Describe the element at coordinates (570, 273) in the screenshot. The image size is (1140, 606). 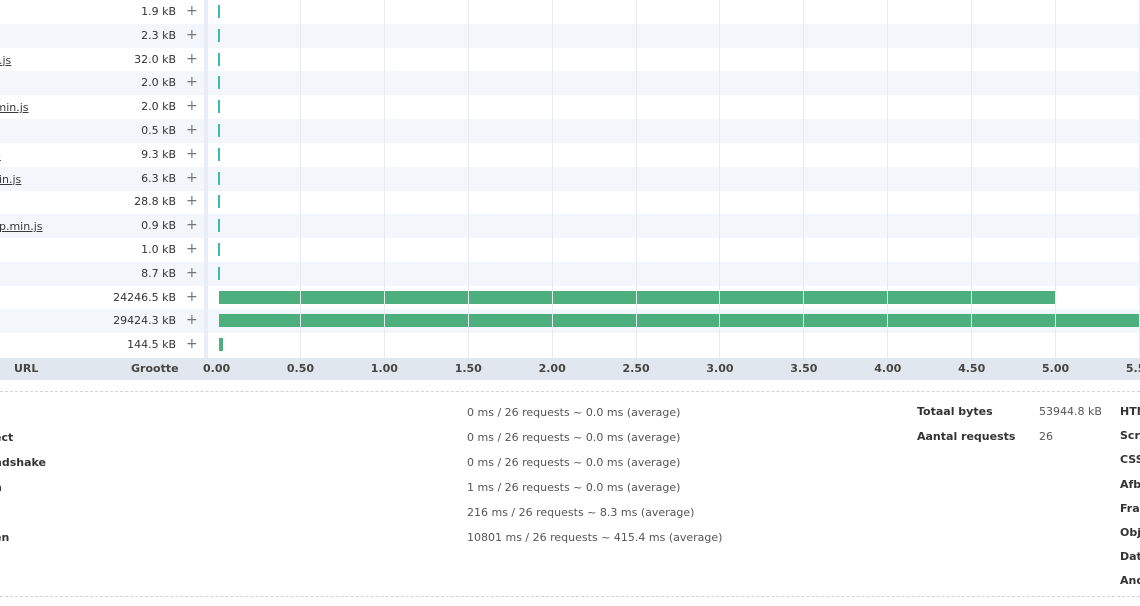
I see `table-row: 8.7 kB +` at that location.